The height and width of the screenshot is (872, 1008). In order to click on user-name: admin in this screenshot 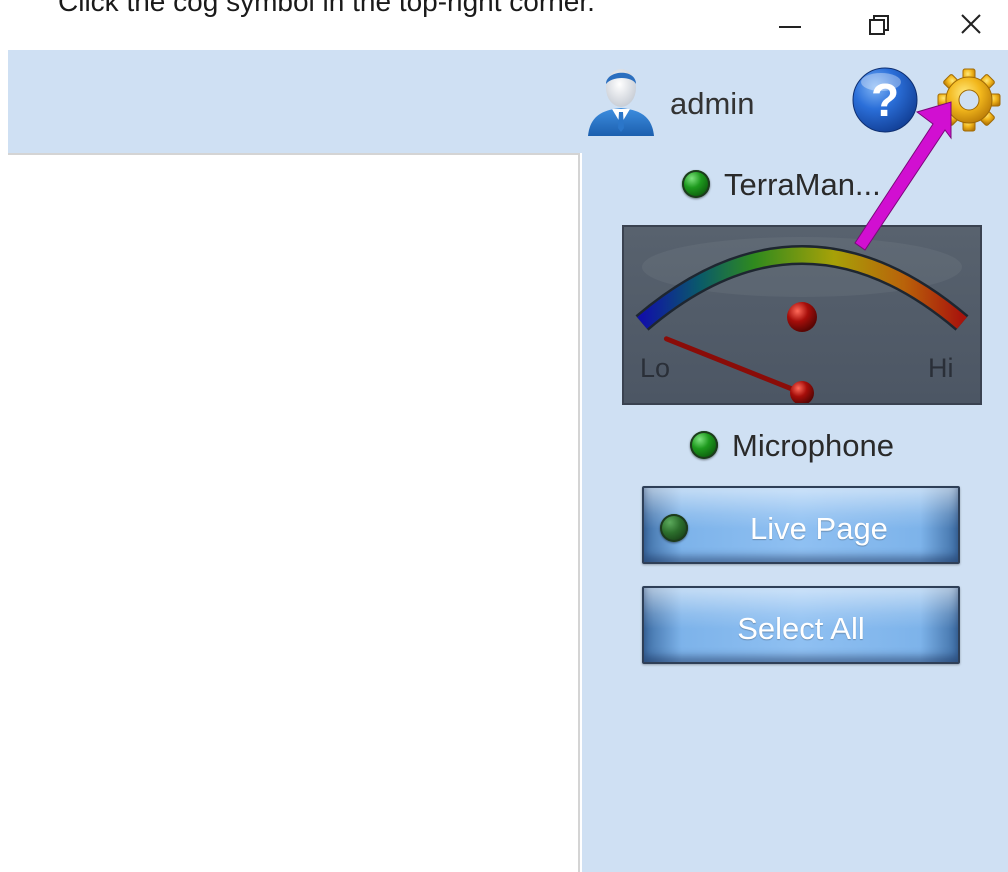, I will do `click(712, 103)`.